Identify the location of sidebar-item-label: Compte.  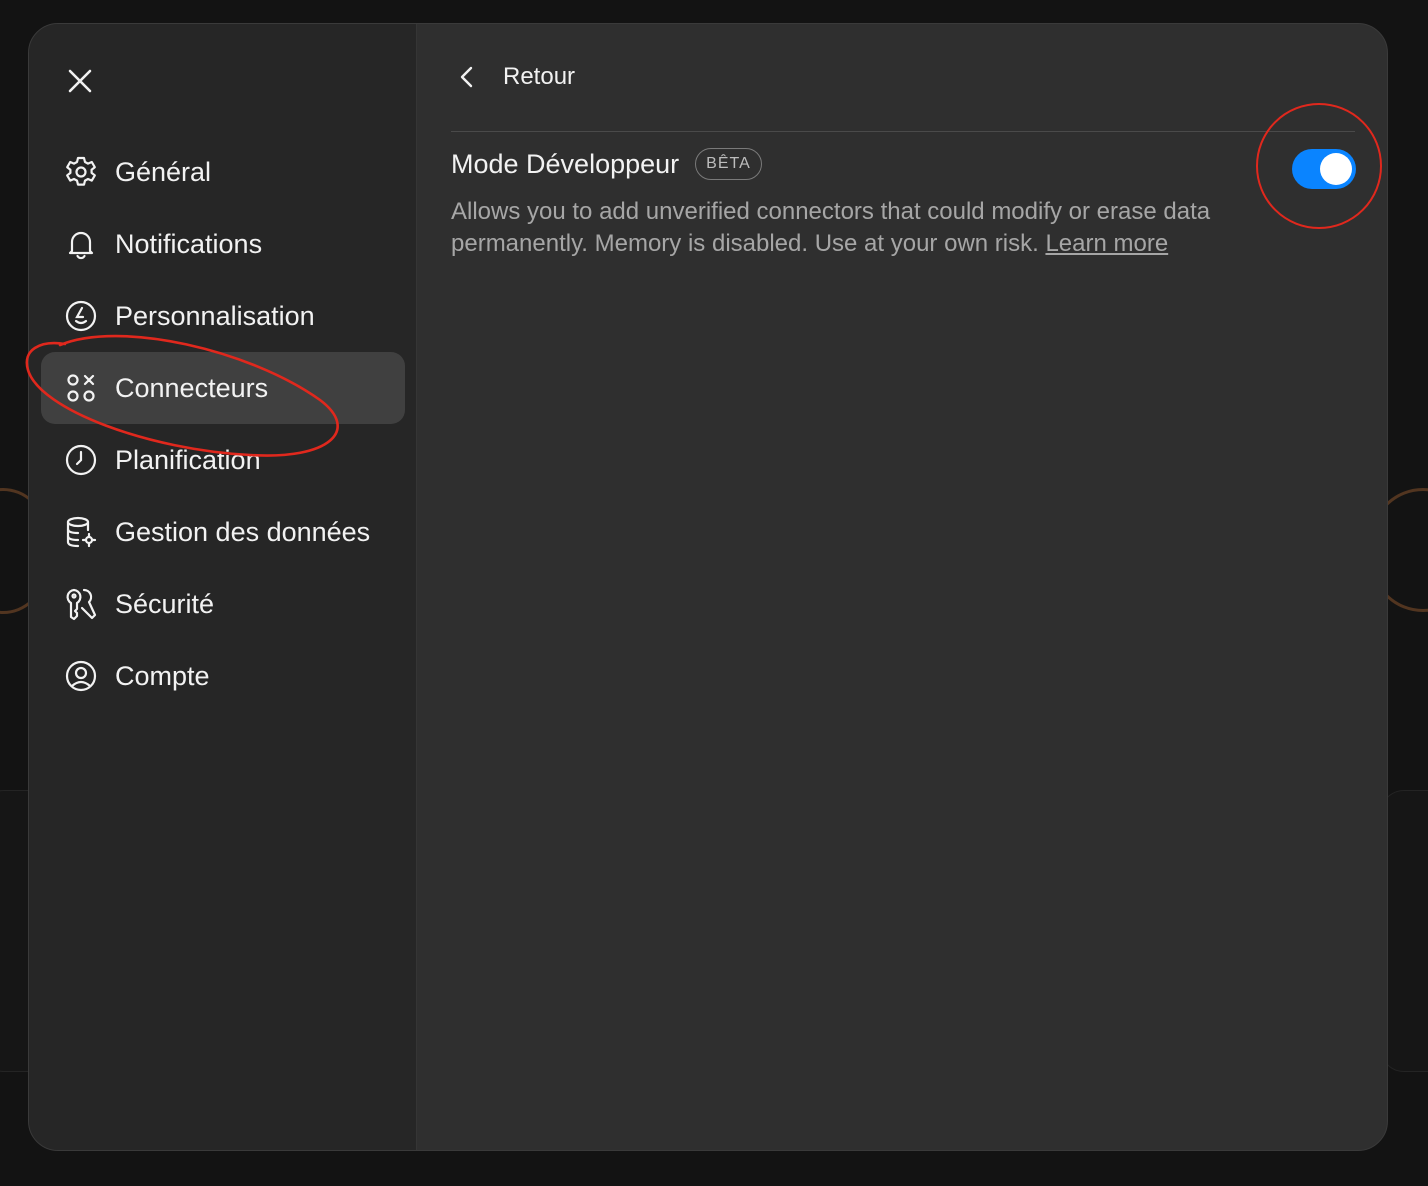
(162, 675).